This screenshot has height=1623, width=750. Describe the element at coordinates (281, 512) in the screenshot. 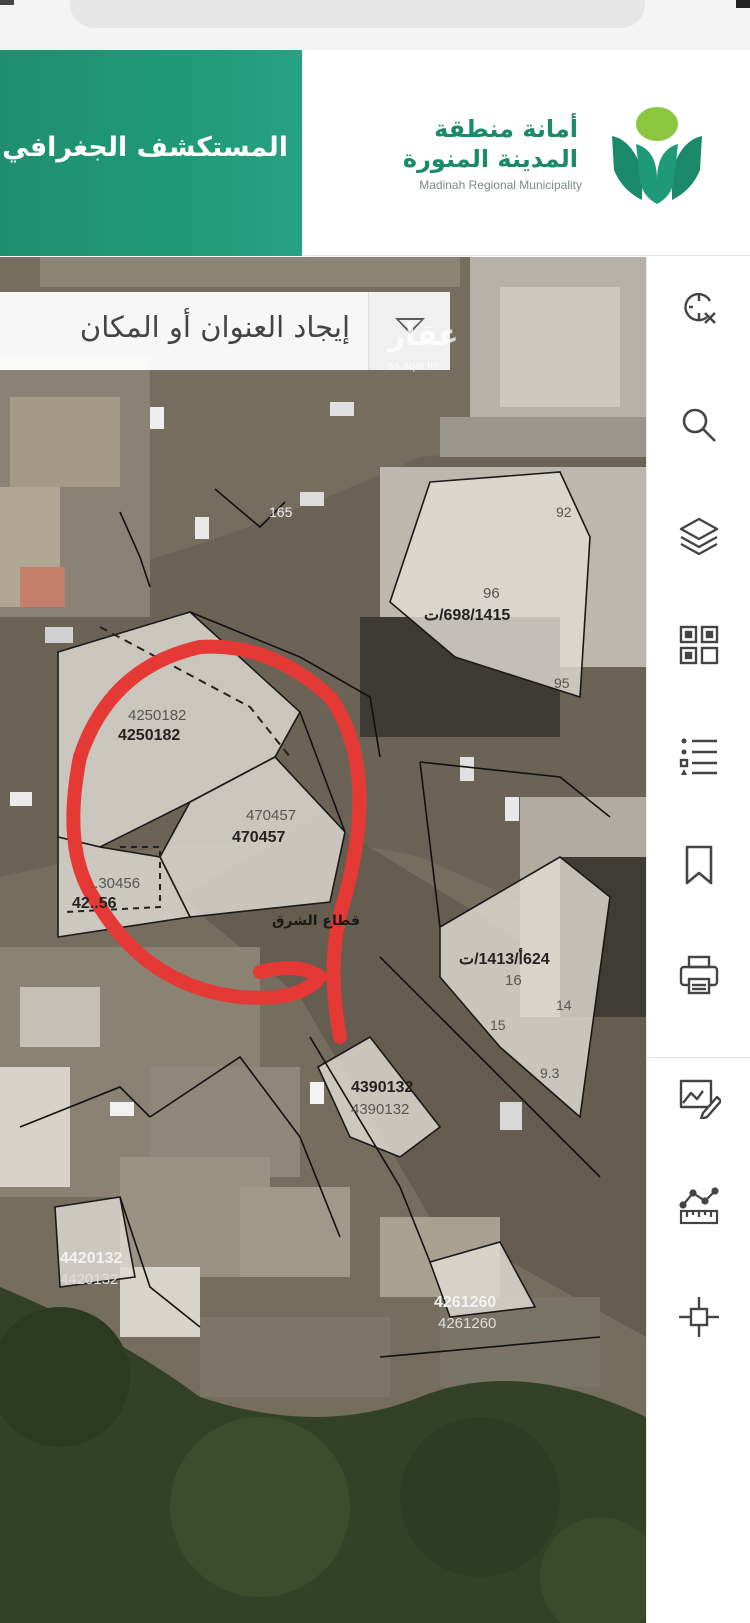

I see `map-number-label: 165` at that location.